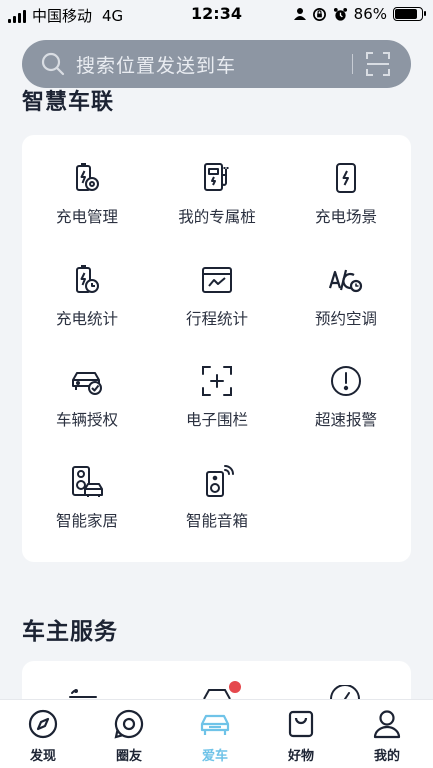  I want to click on tab-me: 我的, so click(387, 736).